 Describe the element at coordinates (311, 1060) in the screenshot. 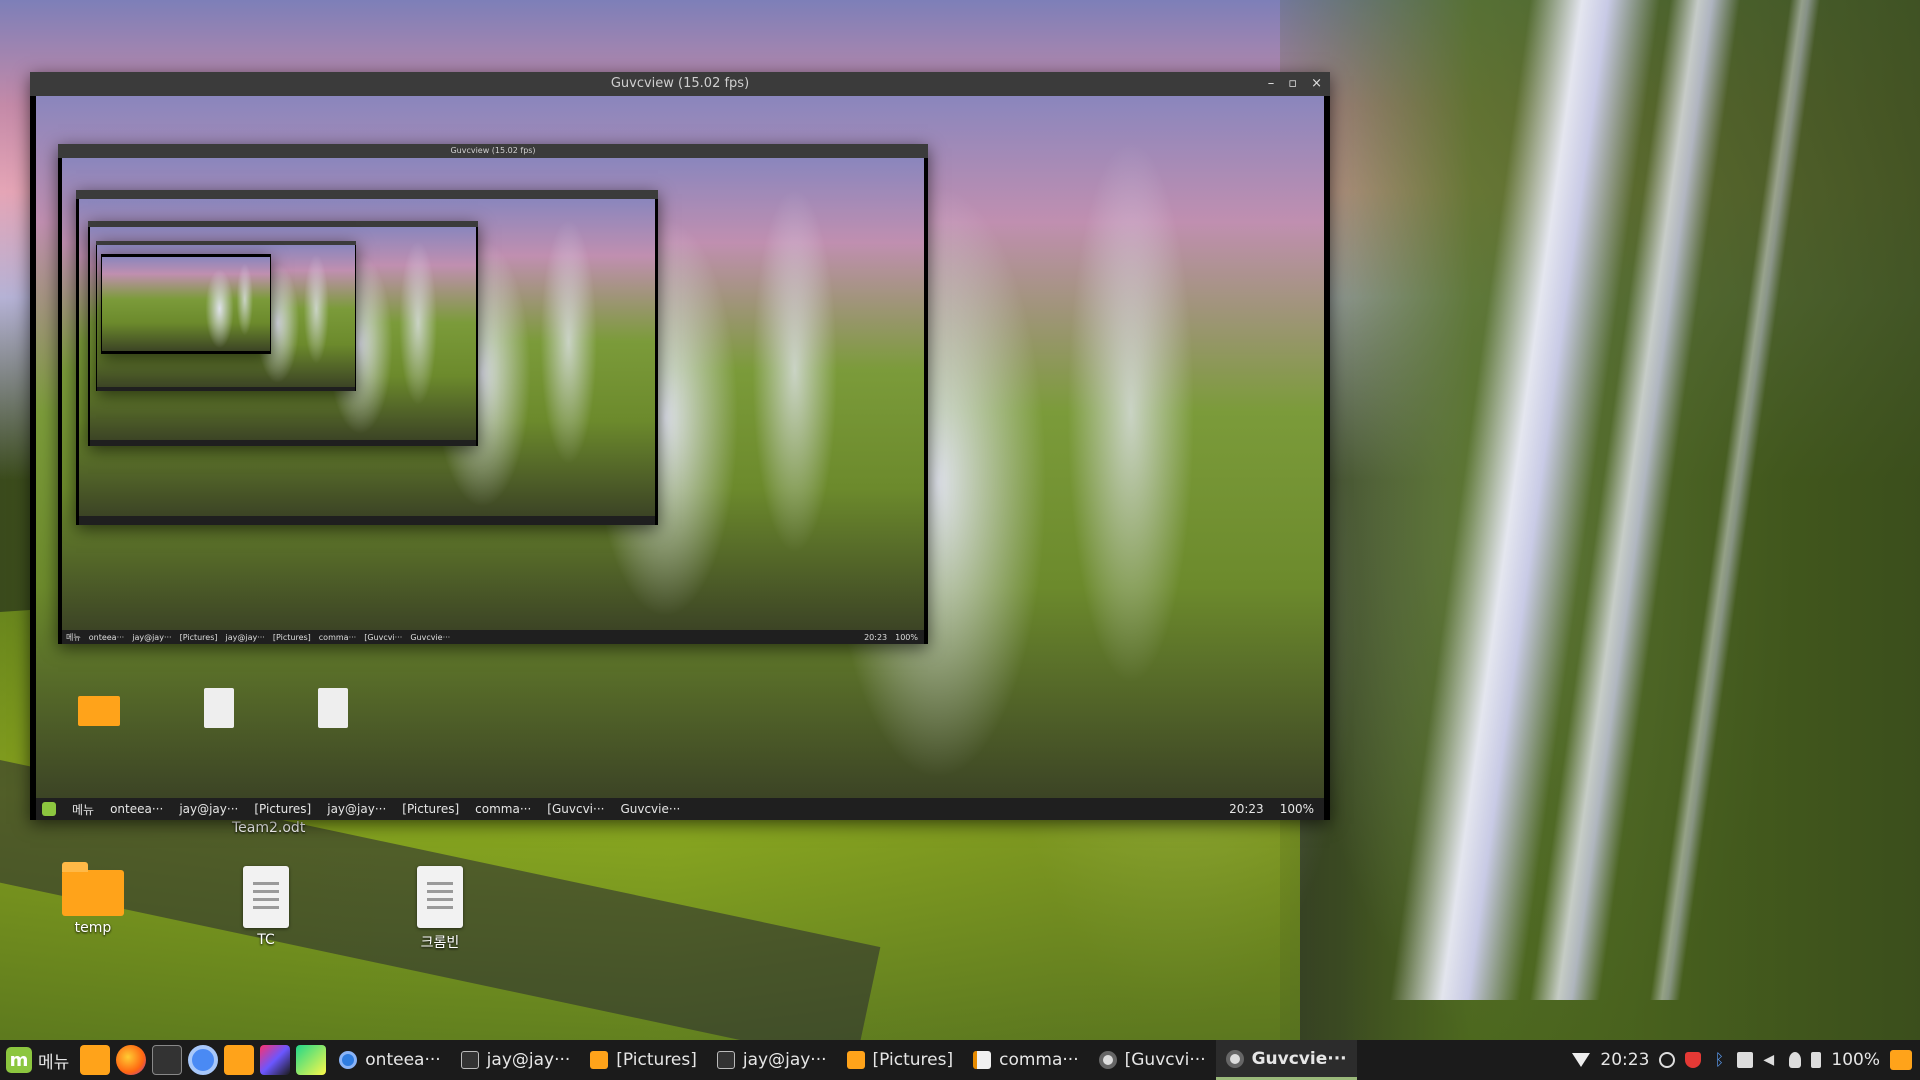

I see `pycharm-icon` at that location.